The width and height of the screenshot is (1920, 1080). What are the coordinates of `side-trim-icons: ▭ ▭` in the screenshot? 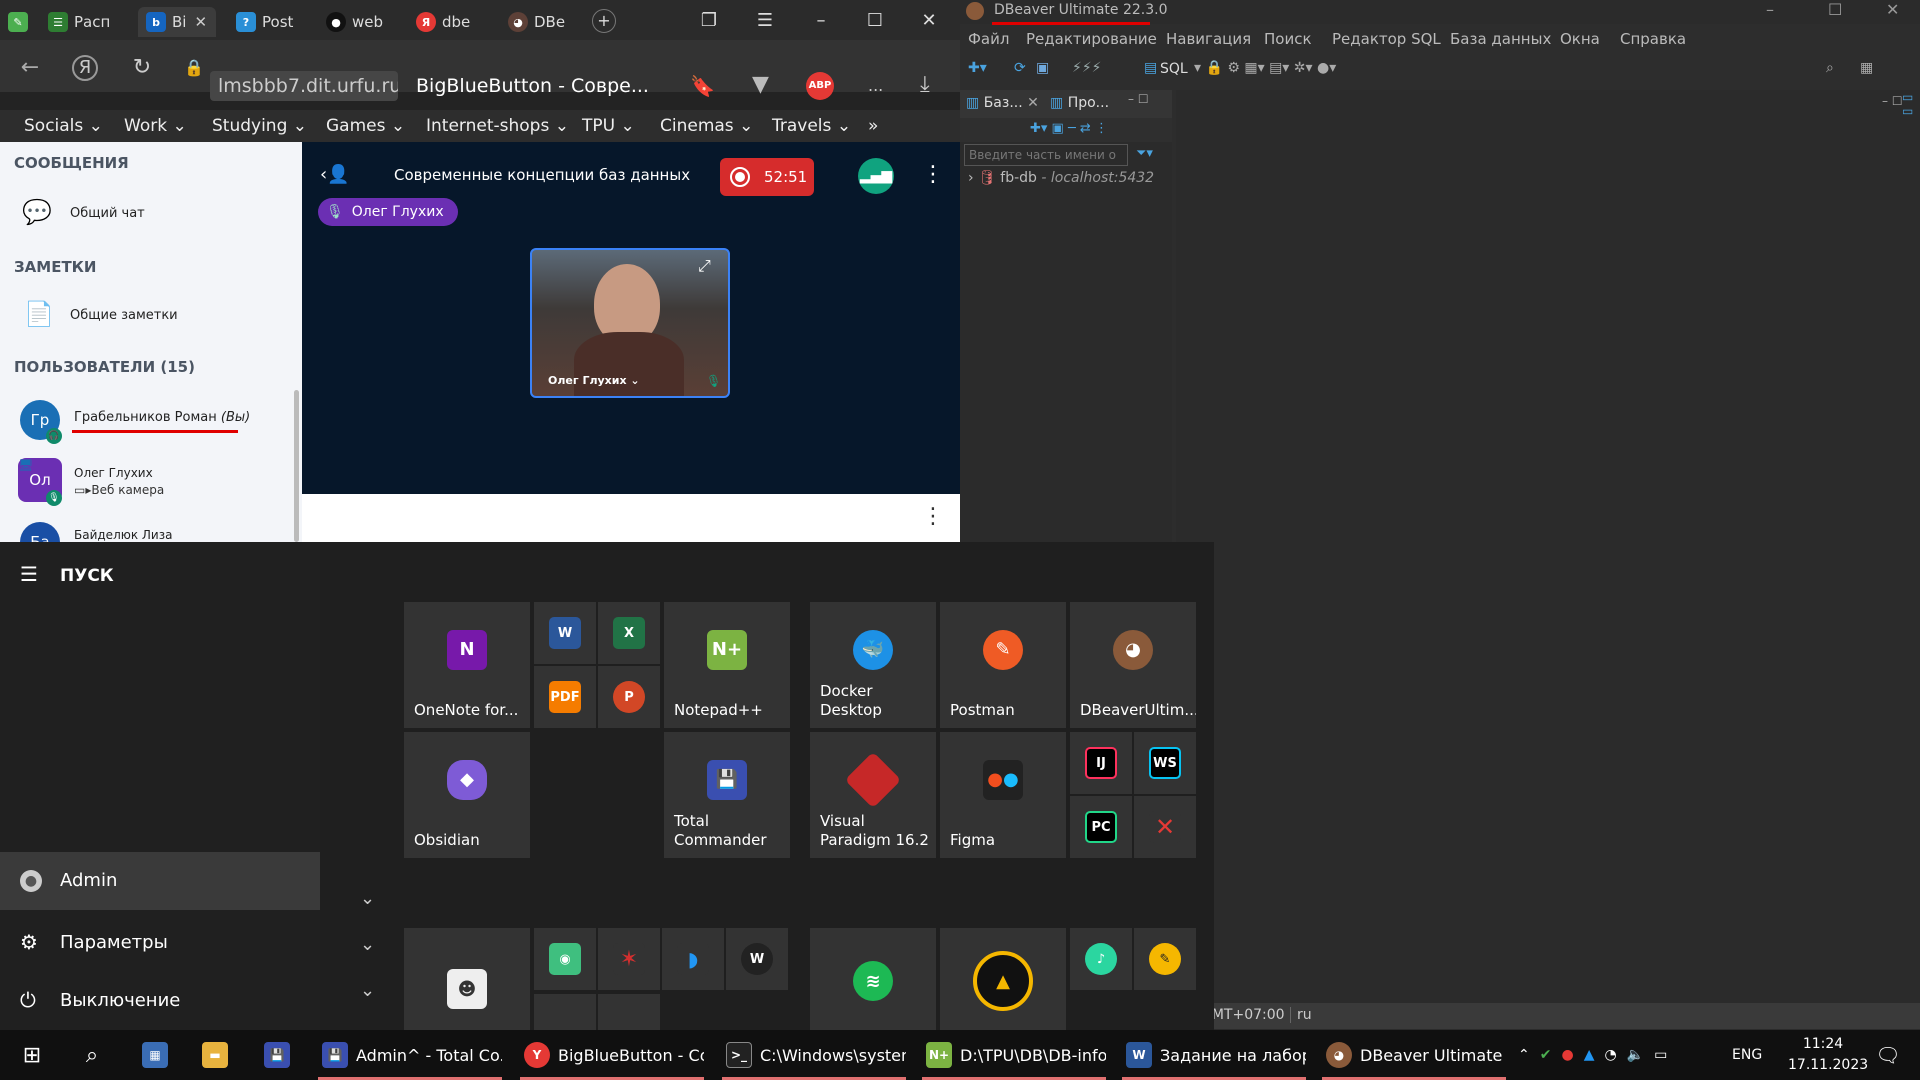 It's located at (1911, 120).